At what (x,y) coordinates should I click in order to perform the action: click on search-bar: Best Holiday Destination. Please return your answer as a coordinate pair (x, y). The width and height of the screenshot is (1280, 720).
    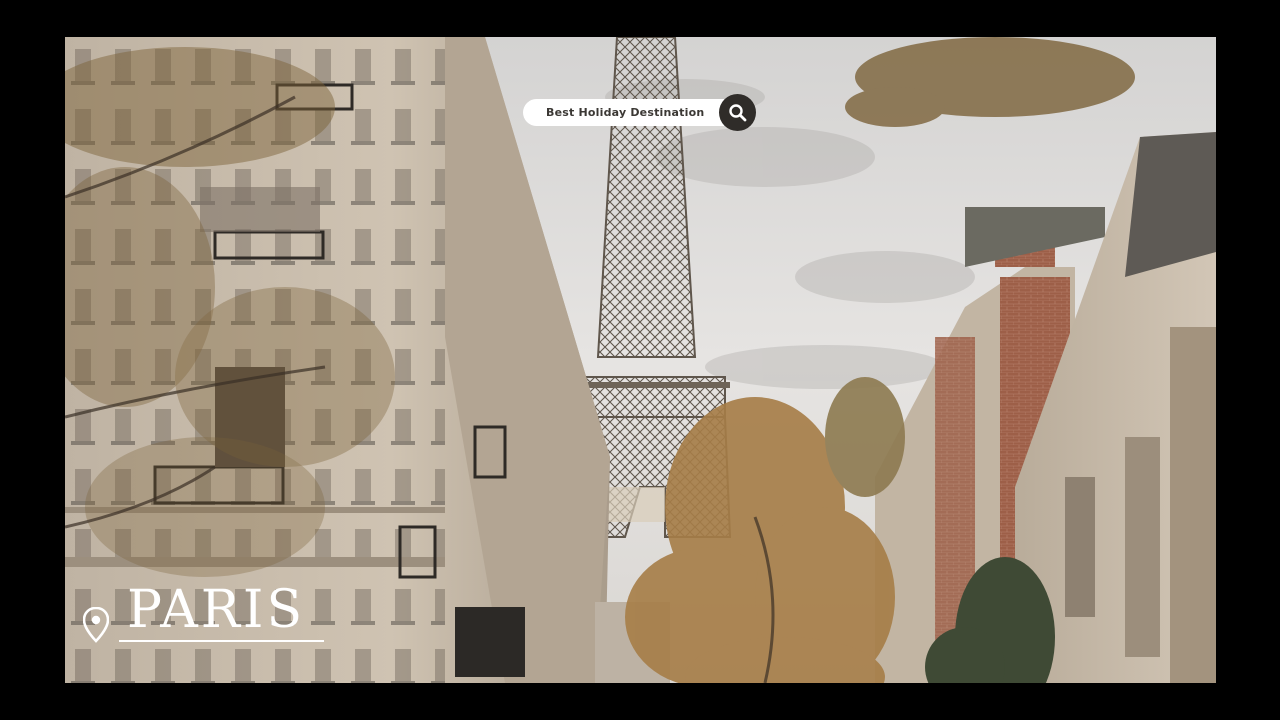
    Looking at the image, I should click on (639, 112).